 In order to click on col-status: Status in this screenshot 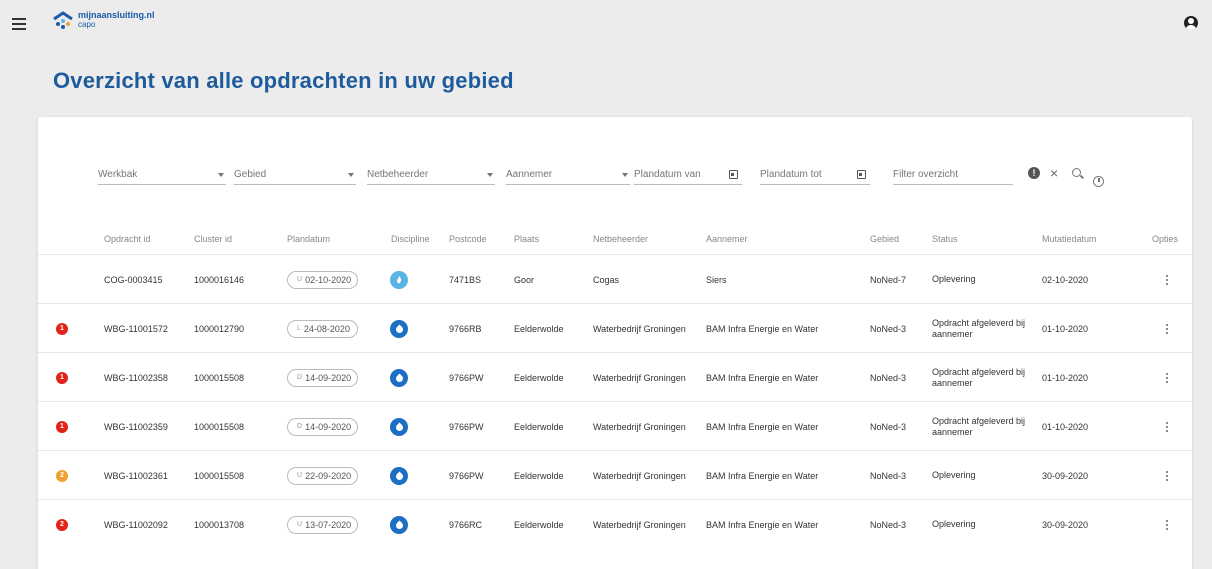, I will do `click(945, 239)`.